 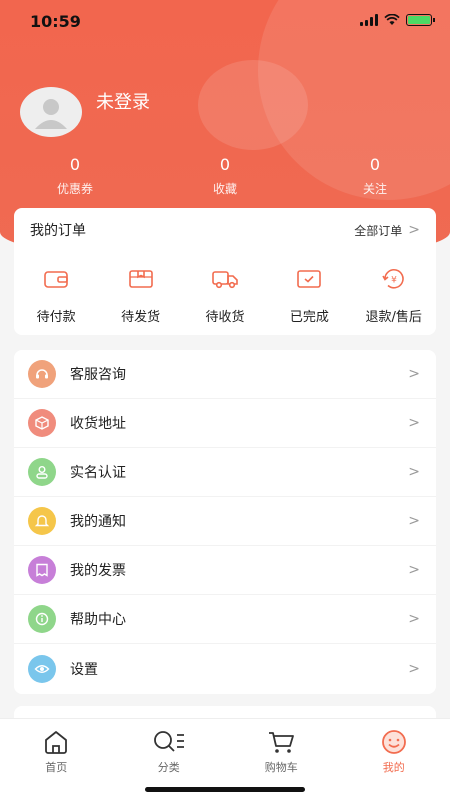 I want to click on avatar, so click(x=51, y=112).